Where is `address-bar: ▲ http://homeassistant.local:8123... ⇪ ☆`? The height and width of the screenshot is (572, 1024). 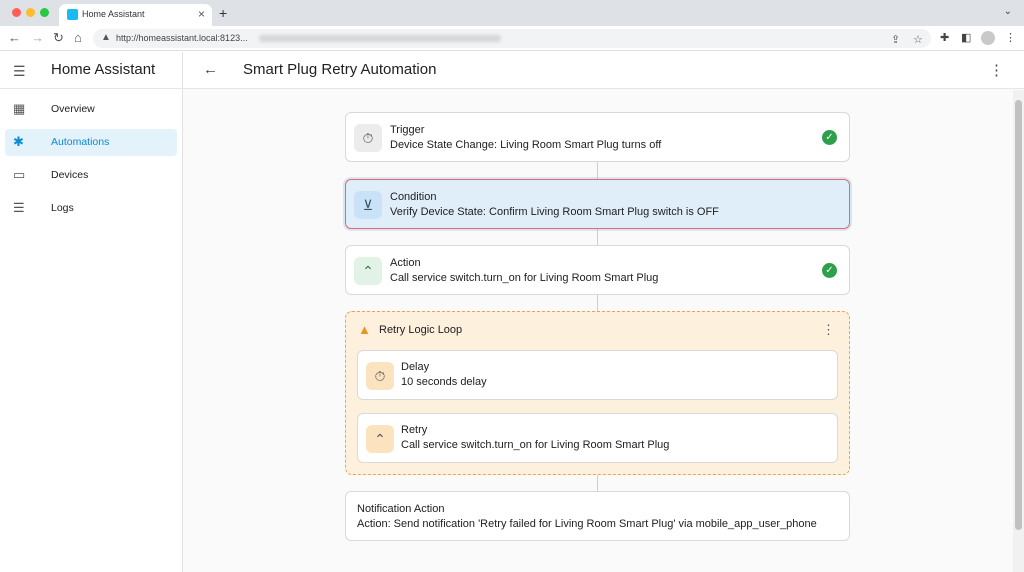
address-bar: ▲ http://homeassistant.local:8123... ⇪ ☆ is located at coordinates (512, 38).